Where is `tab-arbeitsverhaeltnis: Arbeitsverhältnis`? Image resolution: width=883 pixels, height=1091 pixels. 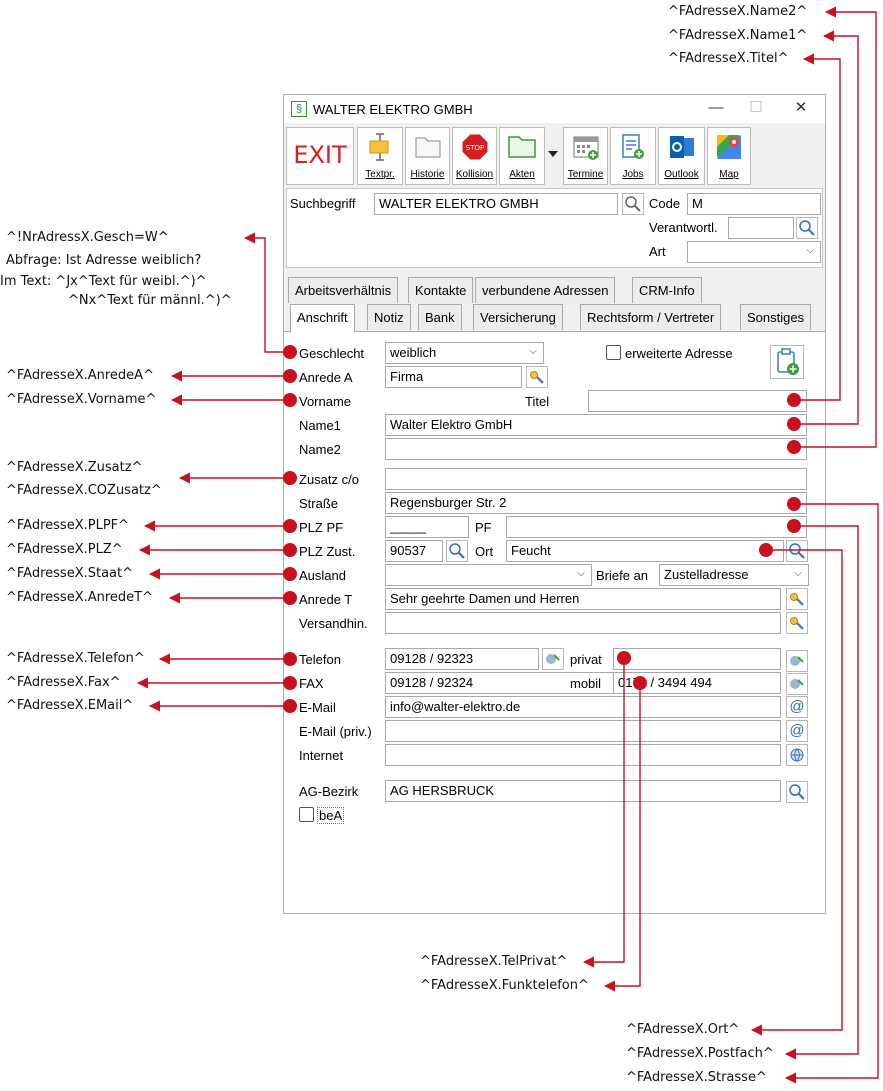
tab-arbeitsverhaeltnis: Arbeitsverhältnis is located at coordinates (343, 290).